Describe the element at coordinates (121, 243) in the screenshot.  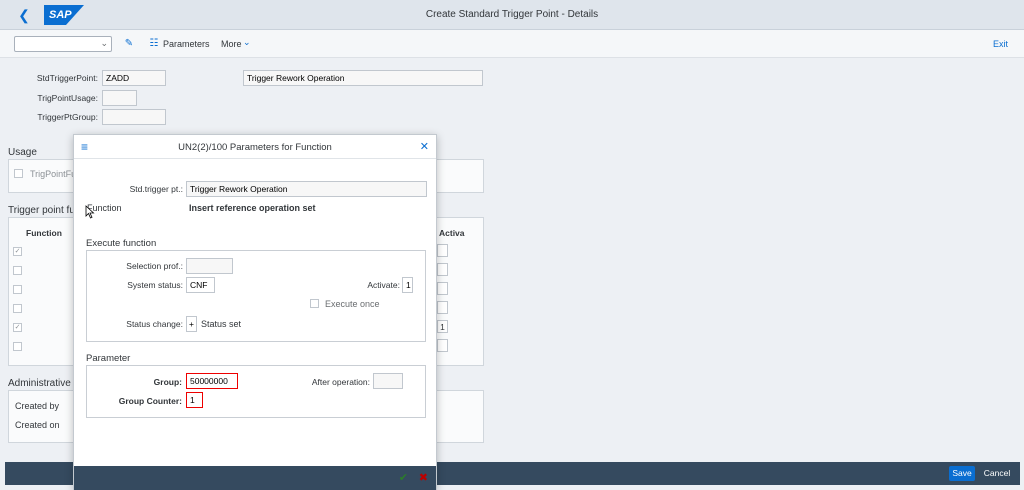
I see `execute-function-title: Execute function` at that location.